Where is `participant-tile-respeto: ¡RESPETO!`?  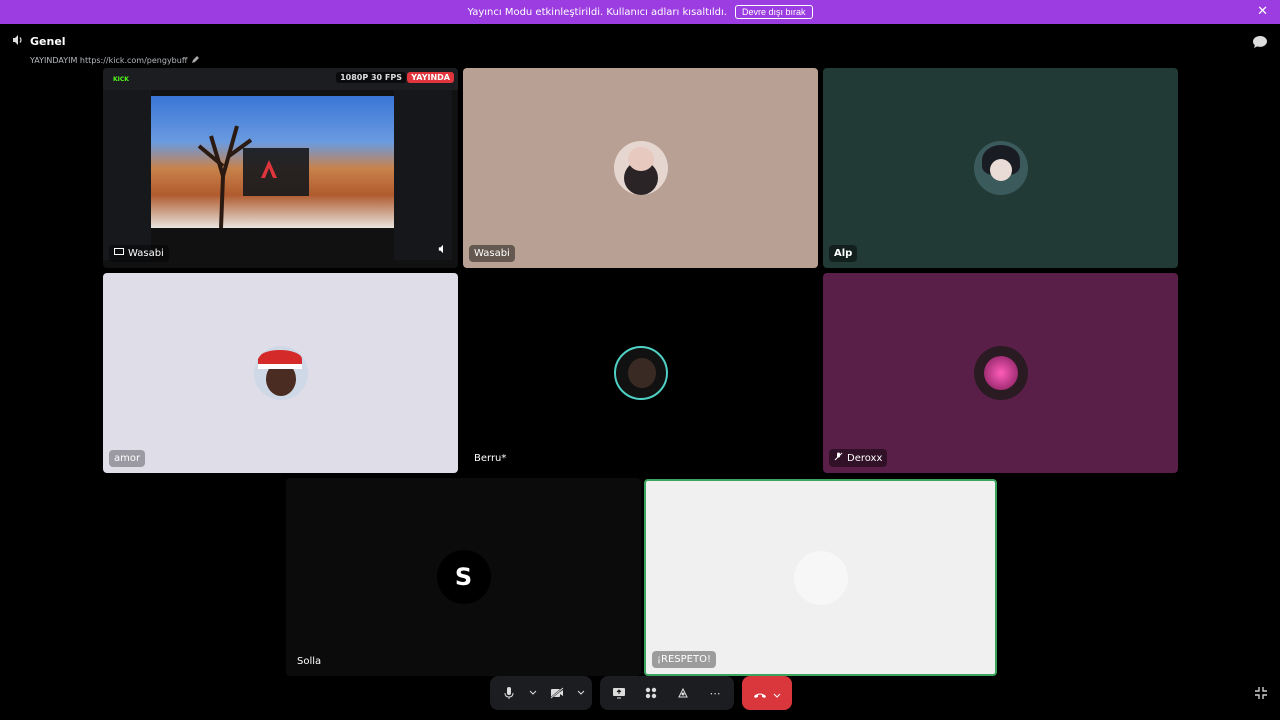 participant-tile-respeto: ¡RESPETO! is located at coordinates (820, 577).